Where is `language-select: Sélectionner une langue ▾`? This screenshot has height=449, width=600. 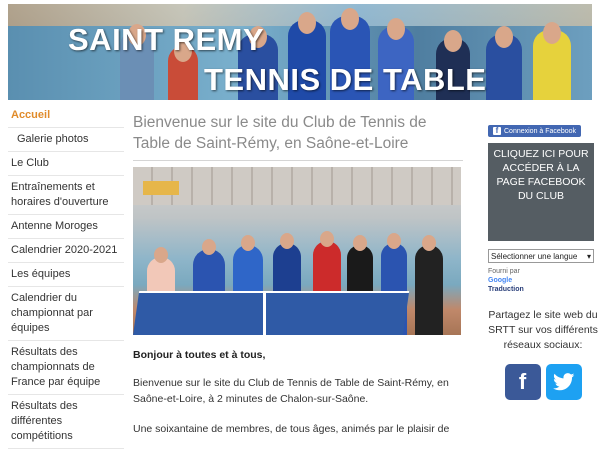 language-select: Sélectionner une langue ▾ is located at coordinates (541, 256).